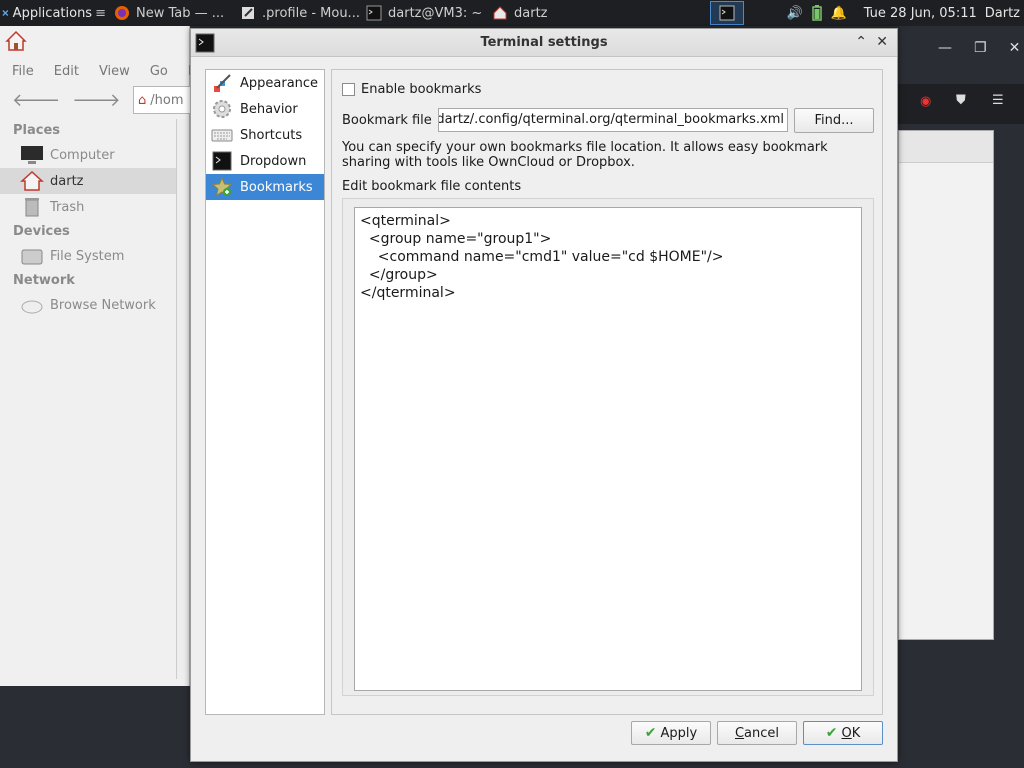 The height and width of the screenshot is (768, 1024). Describe the element at coordinates (32, 155) in the screenshot. I see `computer-icon` at that location.